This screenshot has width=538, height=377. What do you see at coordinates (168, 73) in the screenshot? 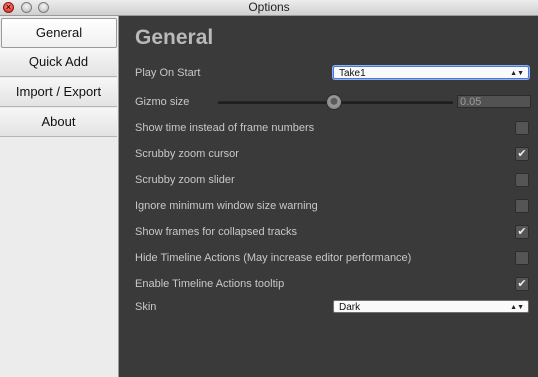
I see `play-on-start-label: Play On Start` at bounding box center [168, 73].